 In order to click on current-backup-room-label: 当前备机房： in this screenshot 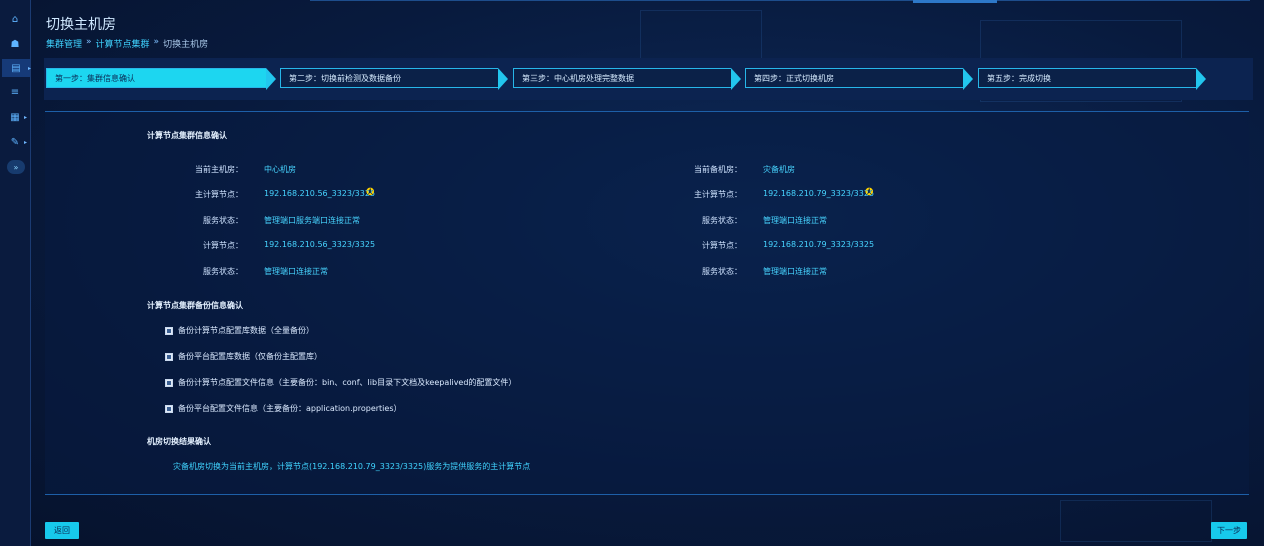, I will do `click(718, 169)`.